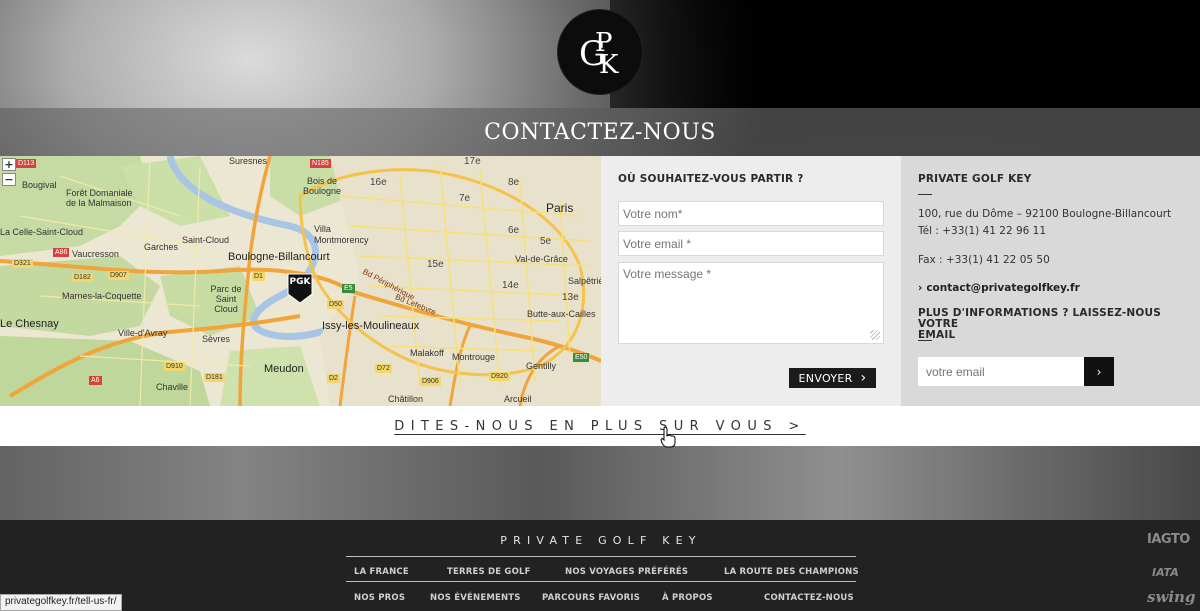  Describe the element at coordinates (42, 232) in the screenshot. I see `map-label: La Celle-Saint-Cloud` at that location.